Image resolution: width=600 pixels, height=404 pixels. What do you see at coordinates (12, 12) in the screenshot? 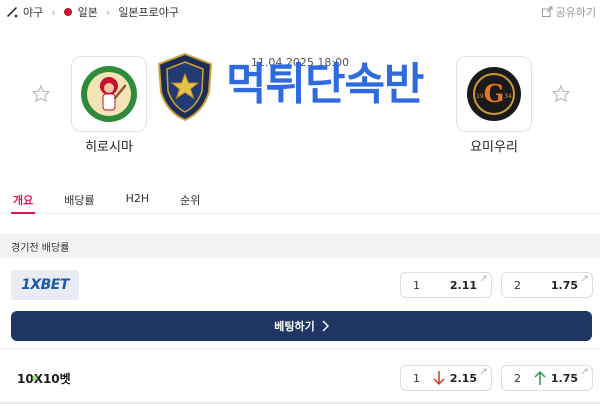
I see `baseball-bat-icon` at bounding box center [12, 12].